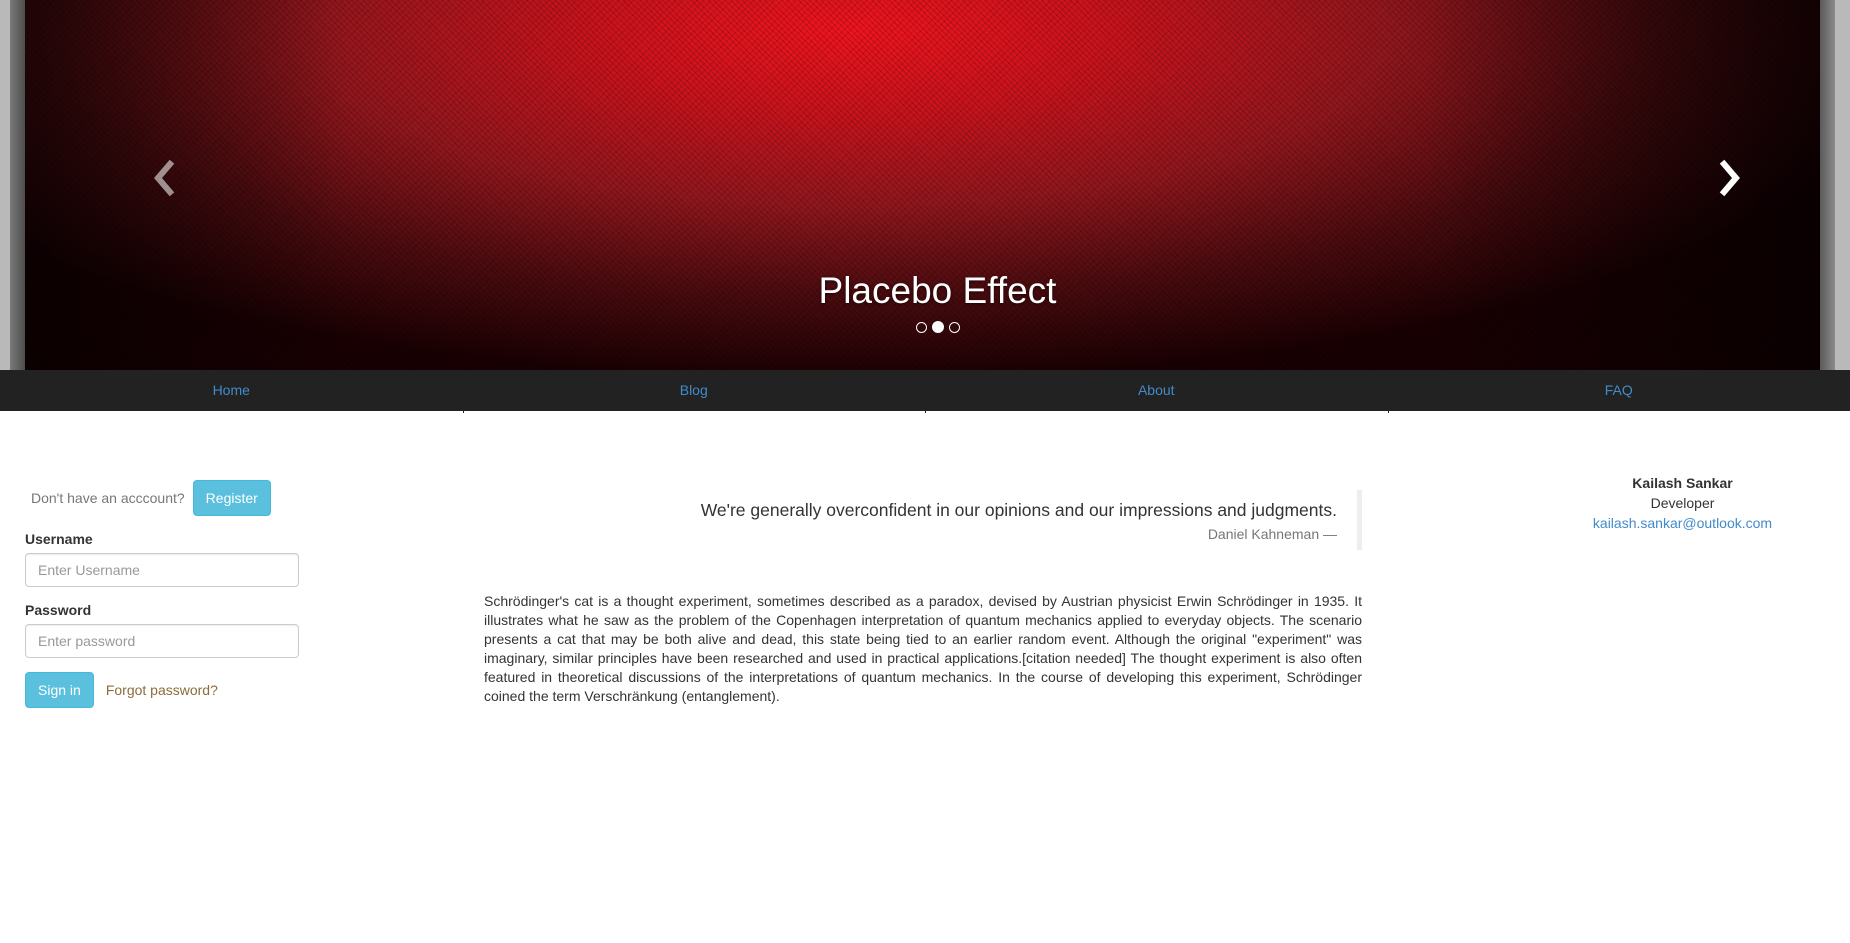  Describe the element at coordinates (59, 539) in the screenshot. I see `username-label: Username` at that location.